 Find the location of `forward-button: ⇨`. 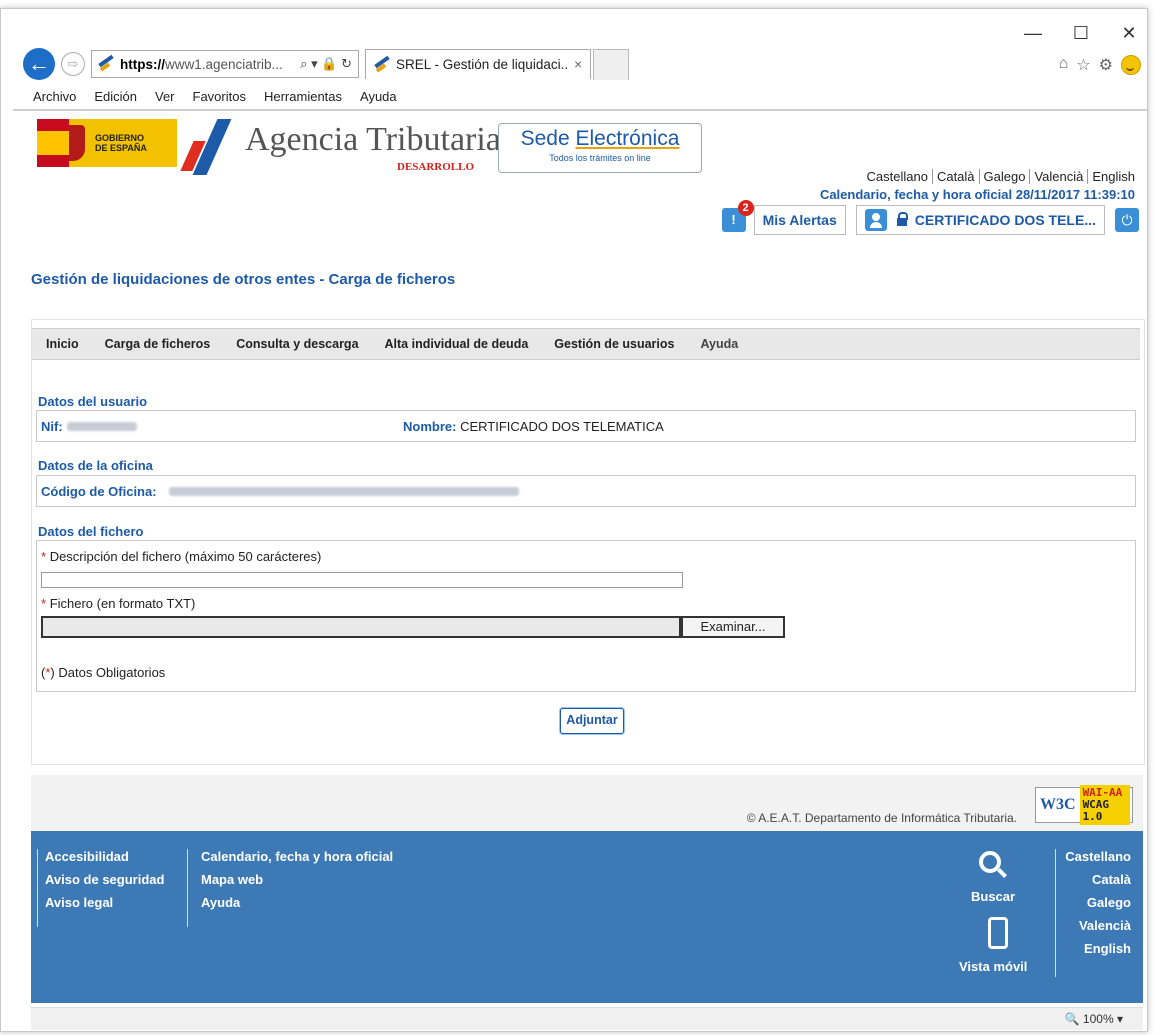

forward-button: ⇨ is located at coordinates (73, 64).